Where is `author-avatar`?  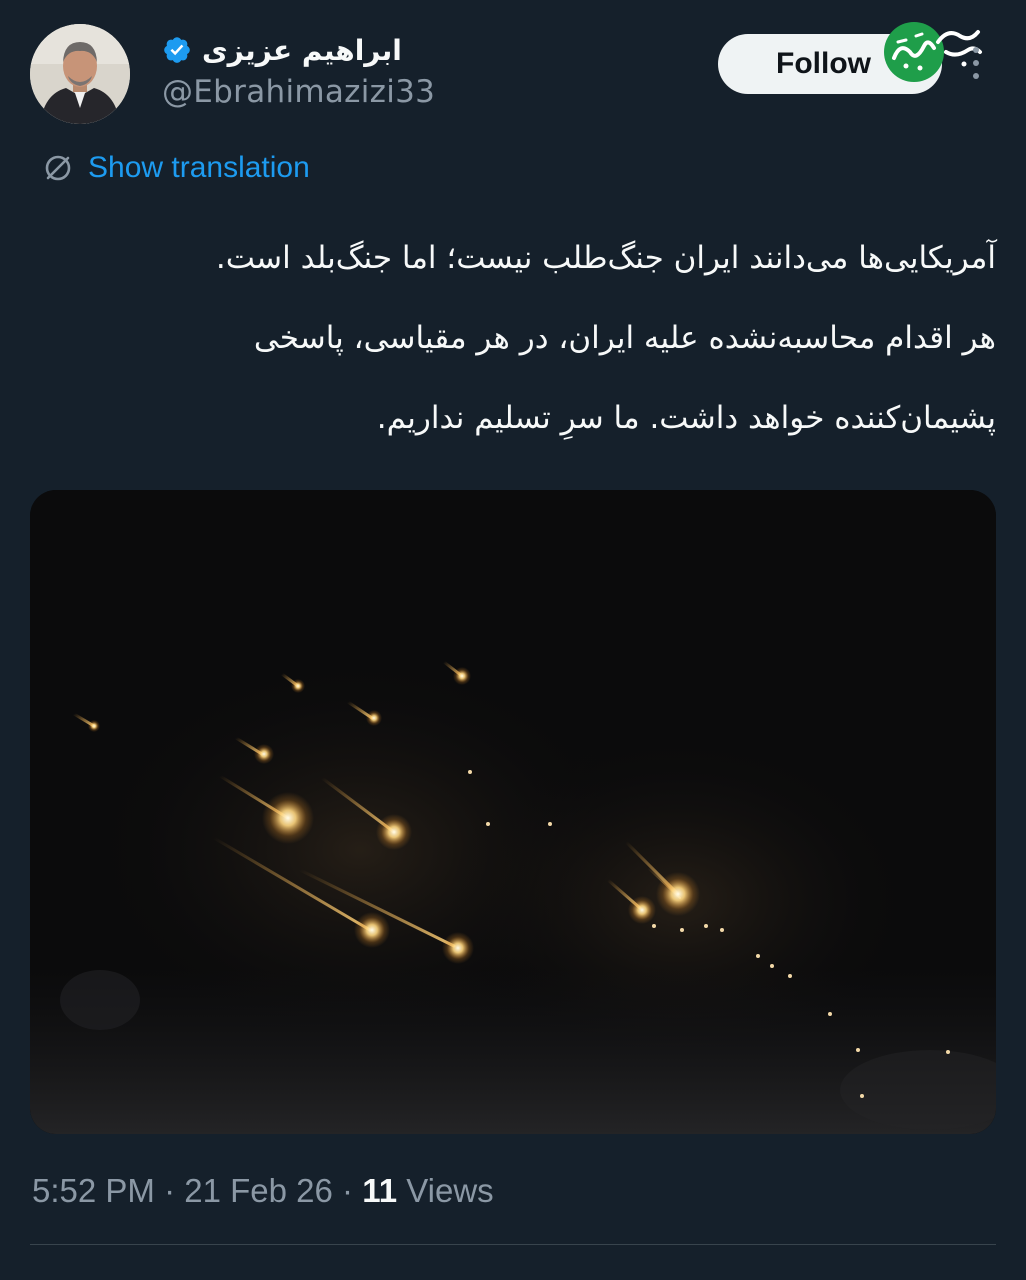 author-avatar is located at coordinates (80, 74).